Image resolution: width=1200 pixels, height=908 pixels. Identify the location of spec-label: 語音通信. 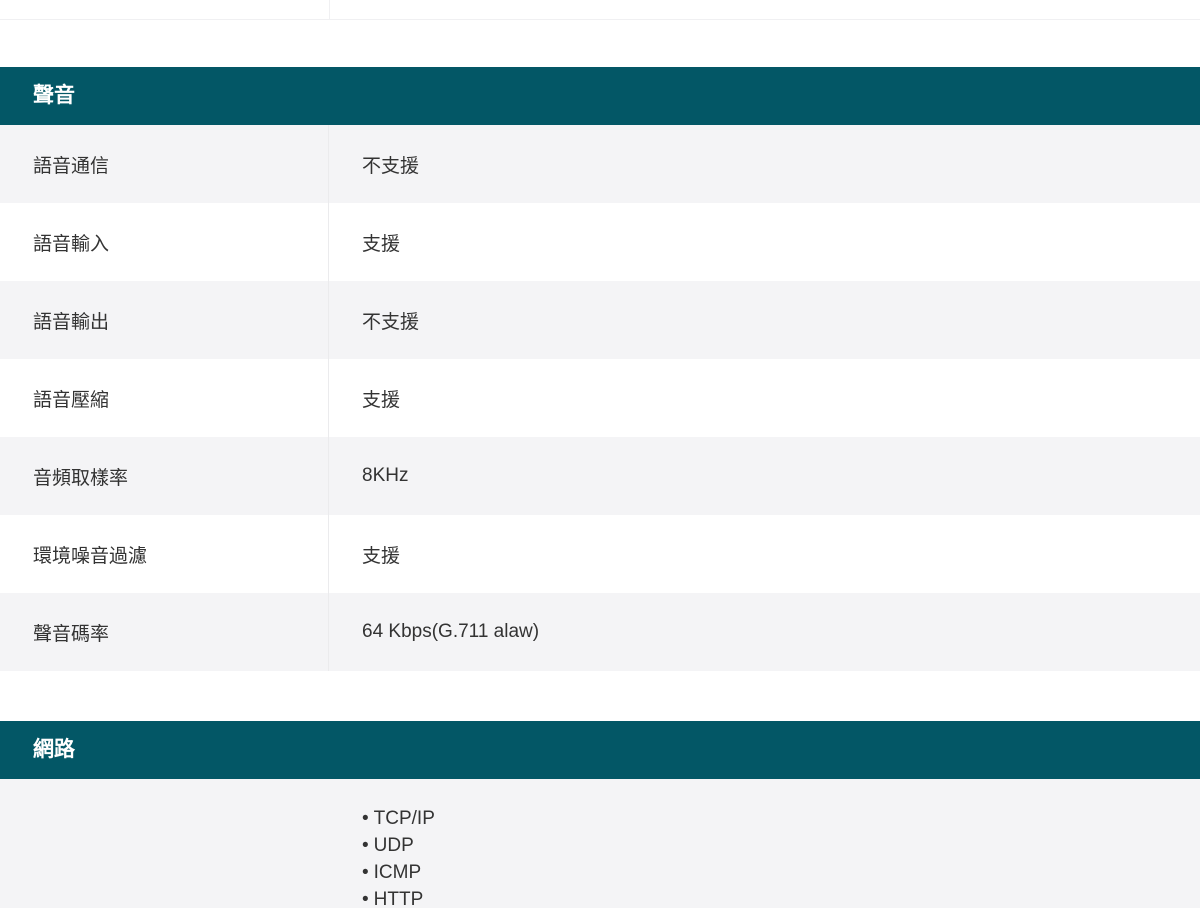
(164, 164).